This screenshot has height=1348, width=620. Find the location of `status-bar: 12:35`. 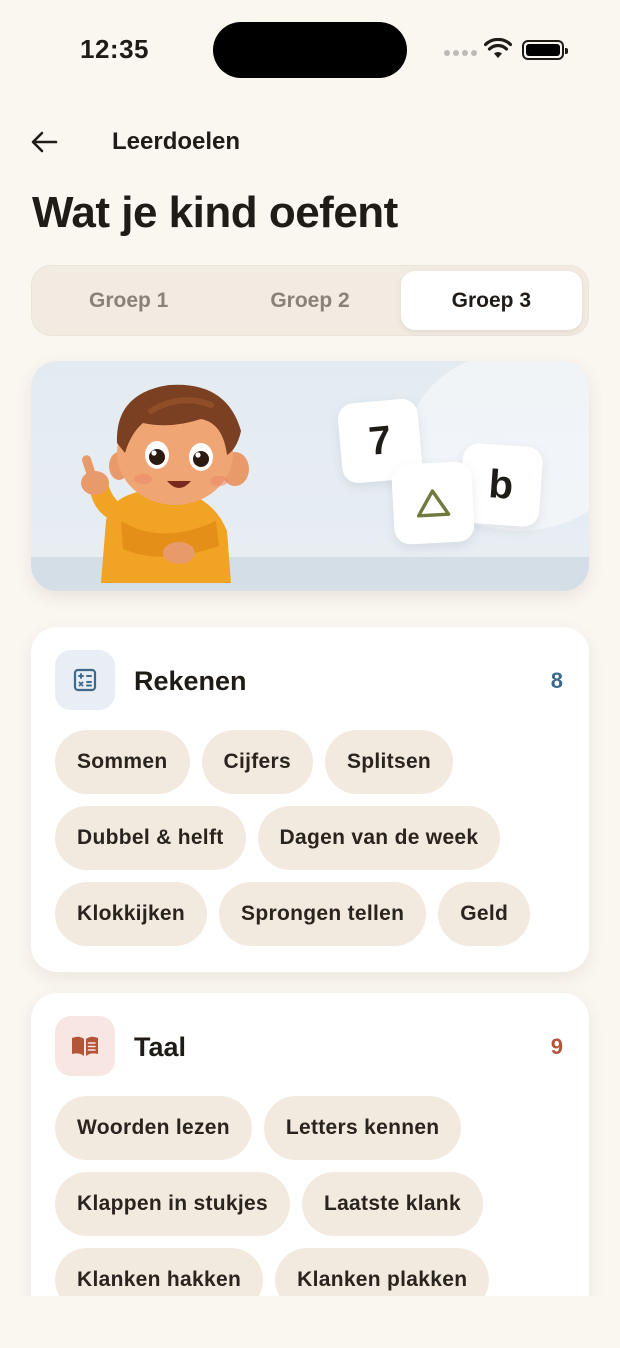

status-bar: 12:35 is located at coordinates (310, 50).